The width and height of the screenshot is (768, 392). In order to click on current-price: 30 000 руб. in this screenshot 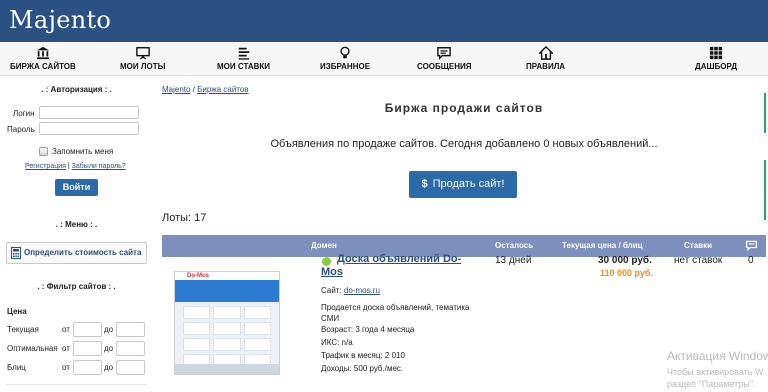, I will do `click(625, 260)`.